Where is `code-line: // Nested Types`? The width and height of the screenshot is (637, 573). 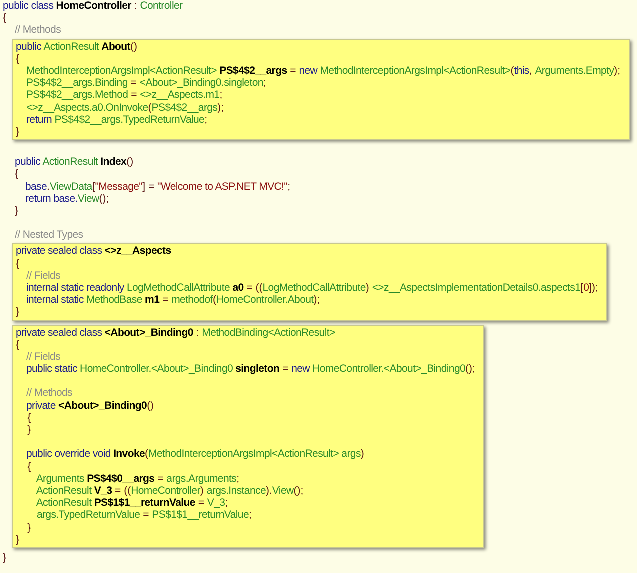 code-line: // Nested Types is located at coordinates (49, 235).